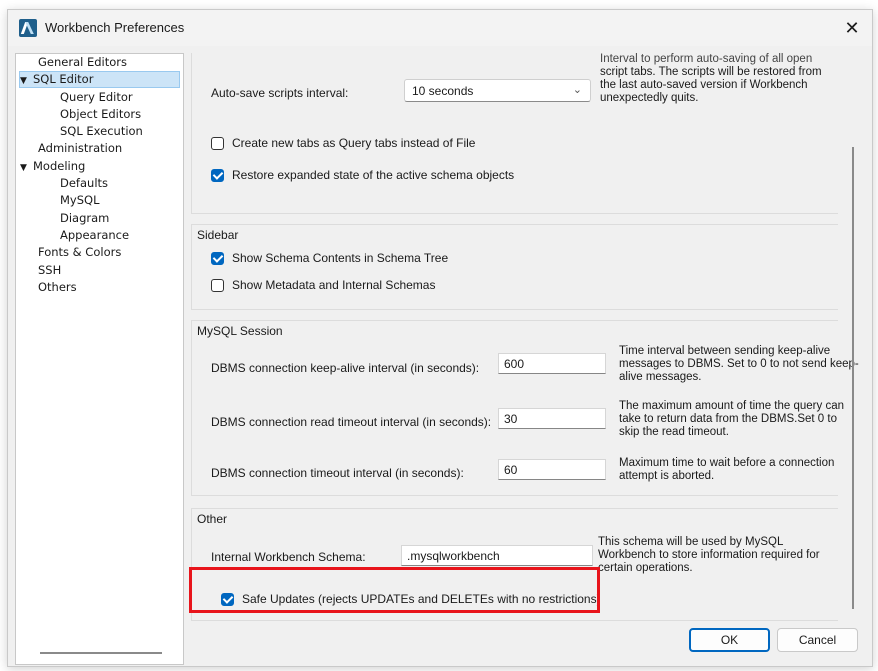 The height and width of the screenshot is (671, 878). I want to click on sidebar-horizontal-scrollbar, so click(101, 653).